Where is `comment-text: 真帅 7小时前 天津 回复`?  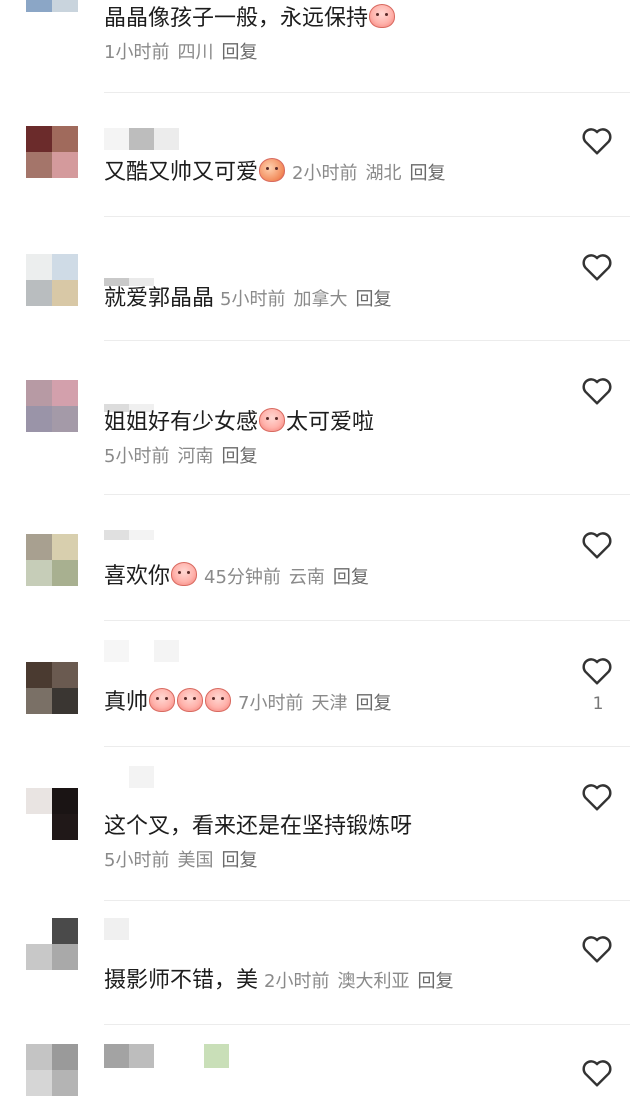 comment-text: 真帅 7小时前 天津 回复 is located at coordinates (251, 703).